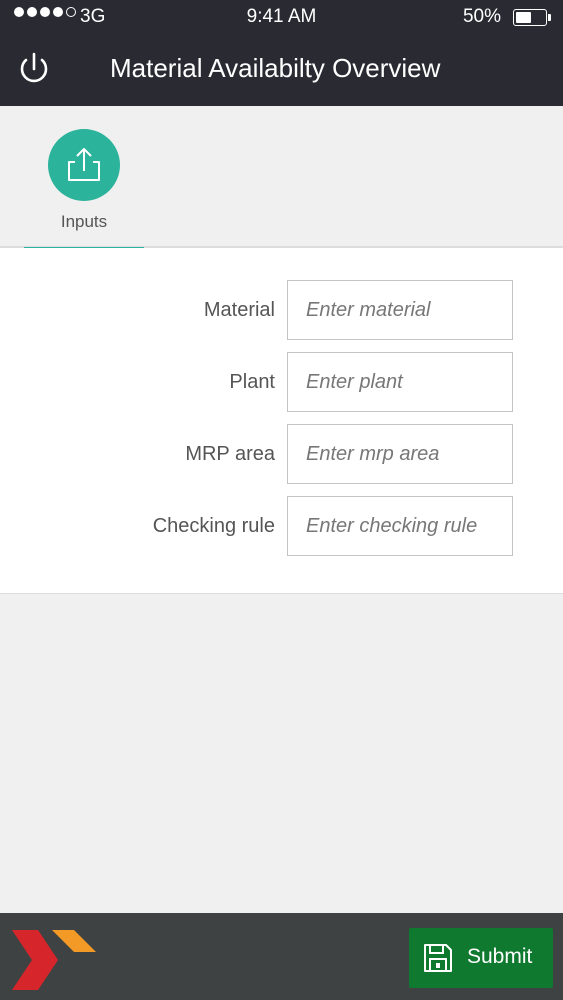 This screenshot has width=563, height=1000. What do you see at coordinates (281, 382) in the screenshot?
I see `plant-row: Plant` at bounding box center [281, 382].